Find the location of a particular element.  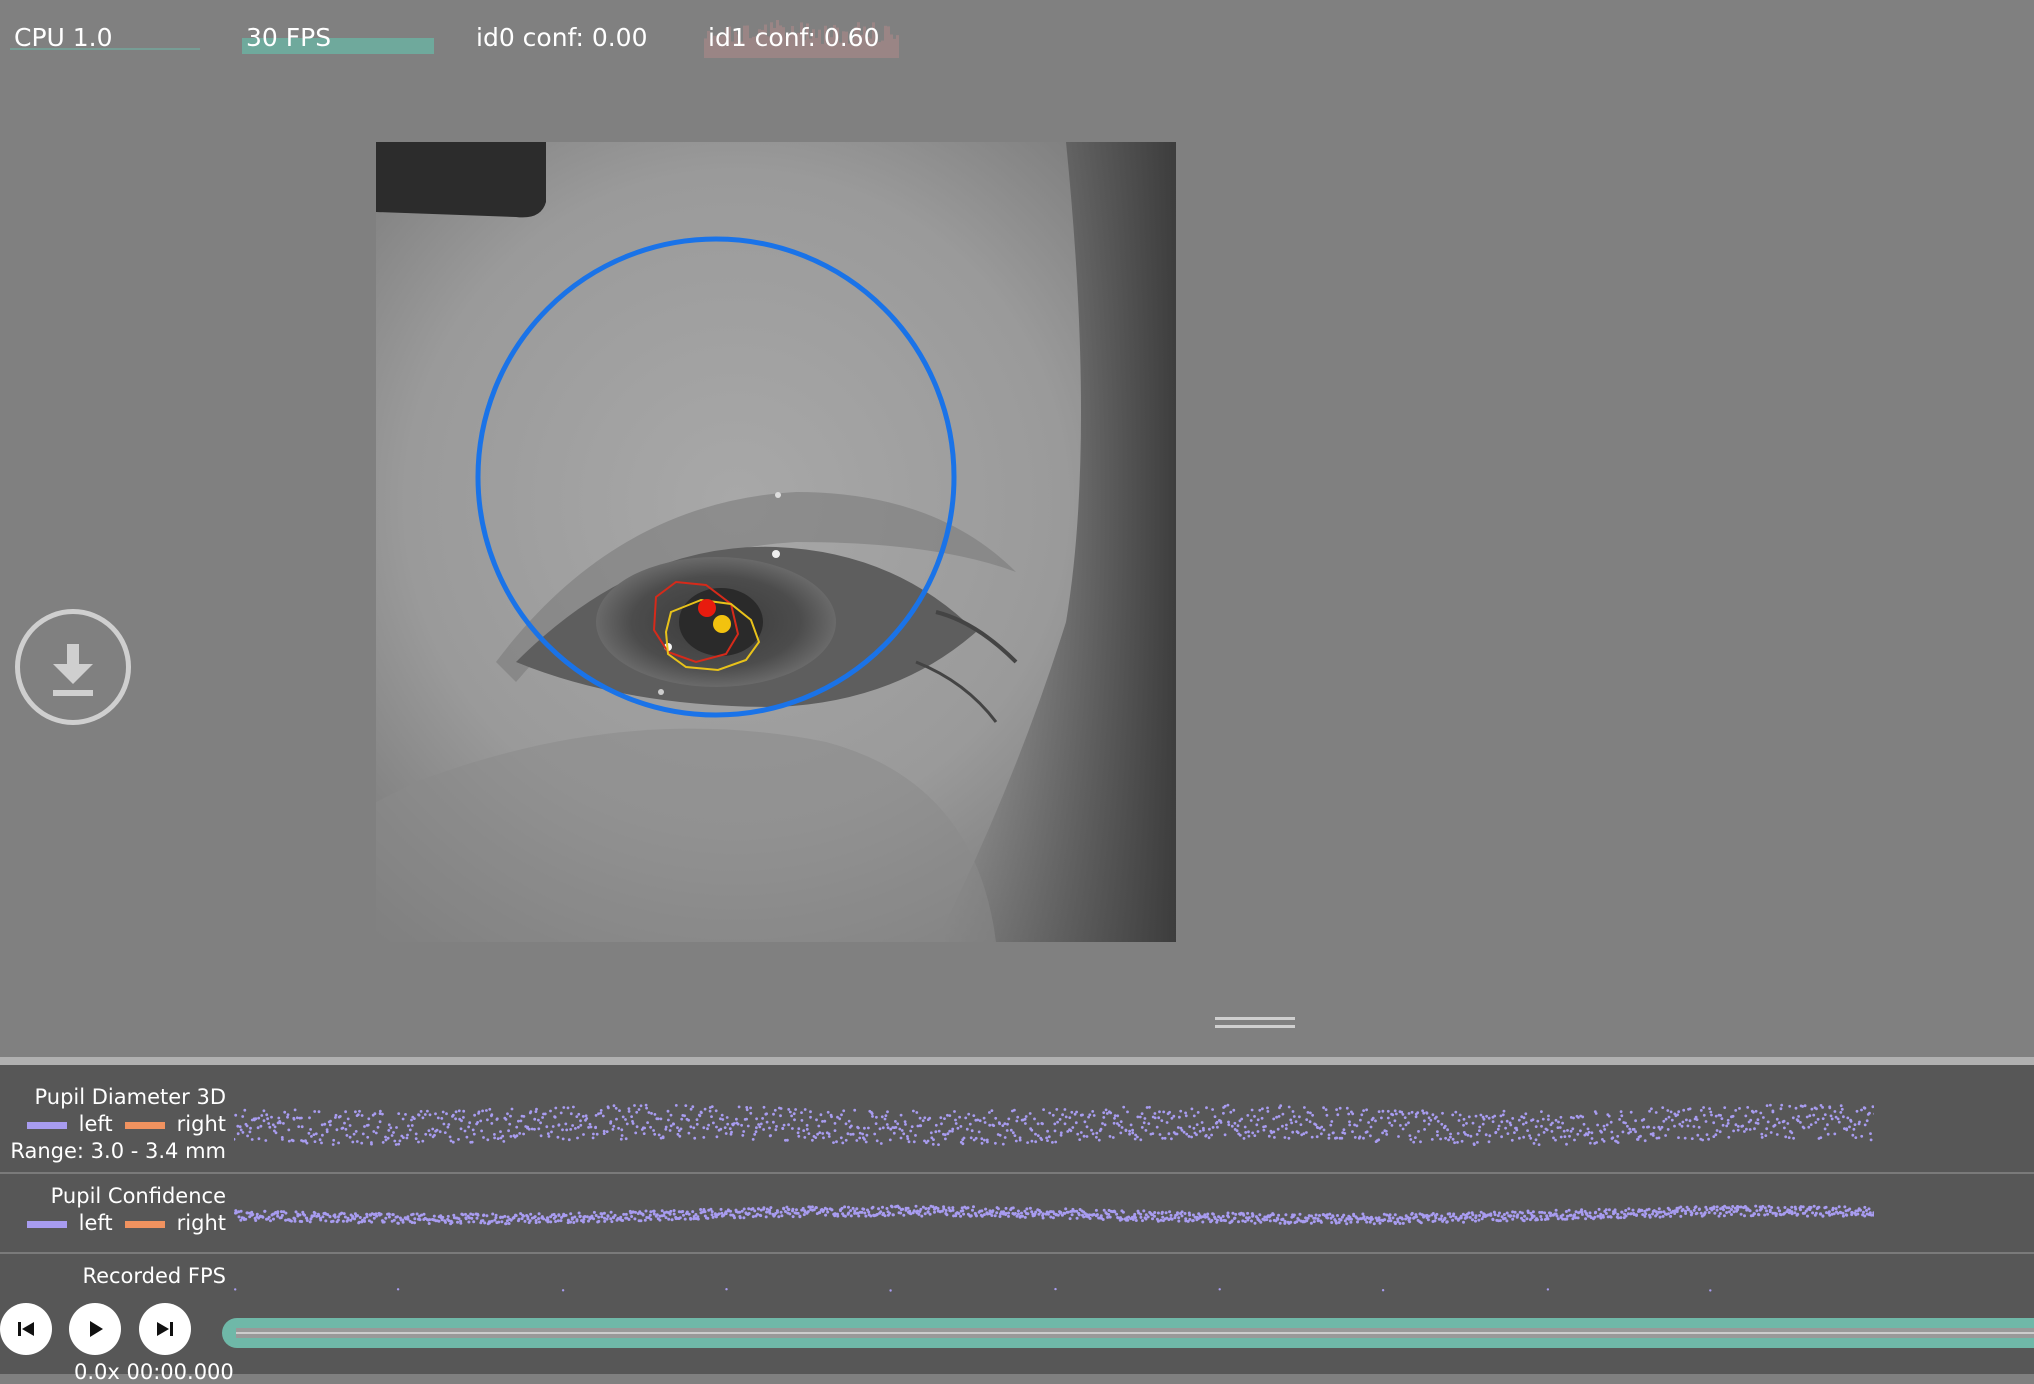

histogram-bar is located at coordinates (888, 42).